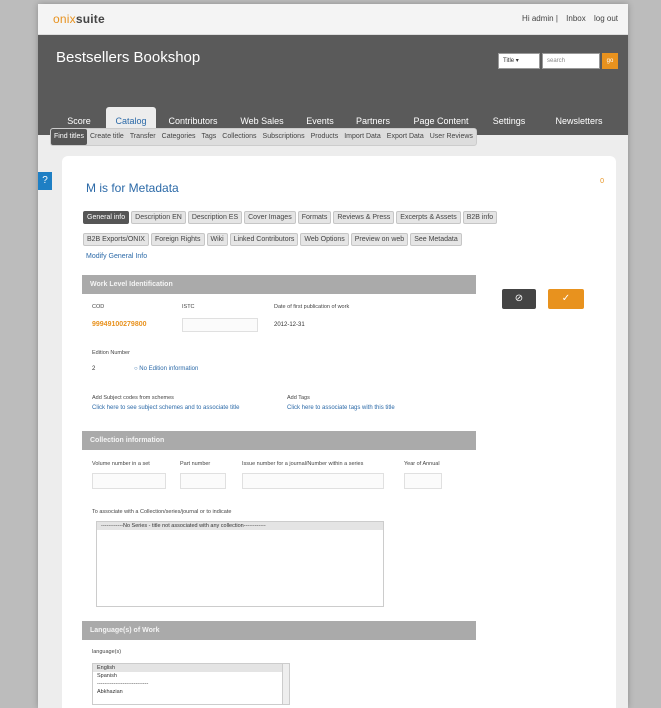 The width and height of the screenshot is (661, 708). What do you see at coordinates (405, 137) in the screenshot?
I see `subnav-export-data: Export Data` at bounding box center [405, 137].